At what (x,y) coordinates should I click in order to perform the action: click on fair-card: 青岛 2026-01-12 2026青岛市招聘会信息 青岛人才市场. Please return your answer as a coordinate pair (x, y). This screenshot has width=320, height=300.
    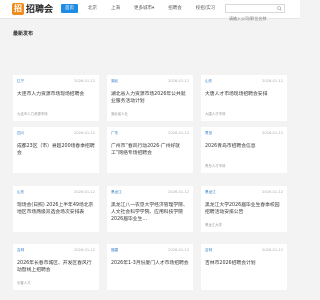
    Looking at the image, I should click on (244, 150).